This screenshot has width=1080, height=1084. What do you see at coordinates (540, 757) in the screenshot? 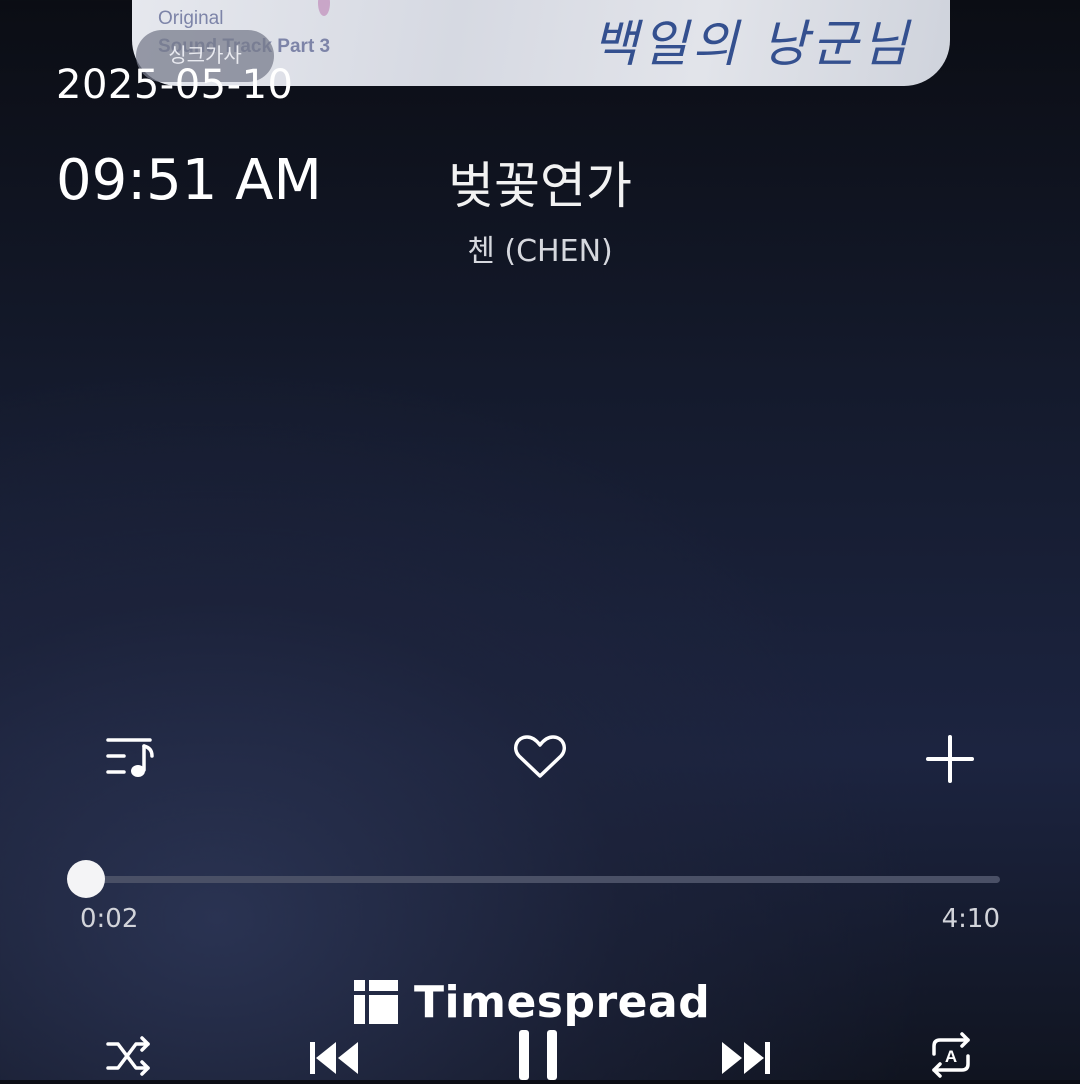
I see `heart-icon` at bounding box center [540, 757].